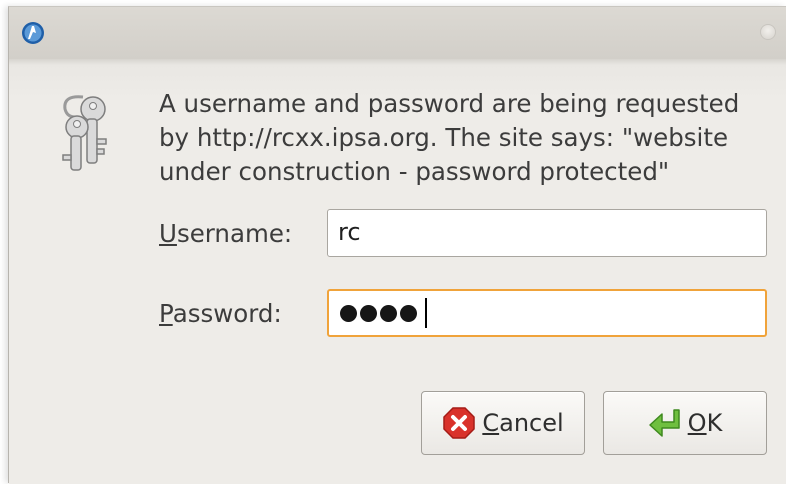 This screenshot has height=484, width=786. I want to click on password-field, so click(547, 313).